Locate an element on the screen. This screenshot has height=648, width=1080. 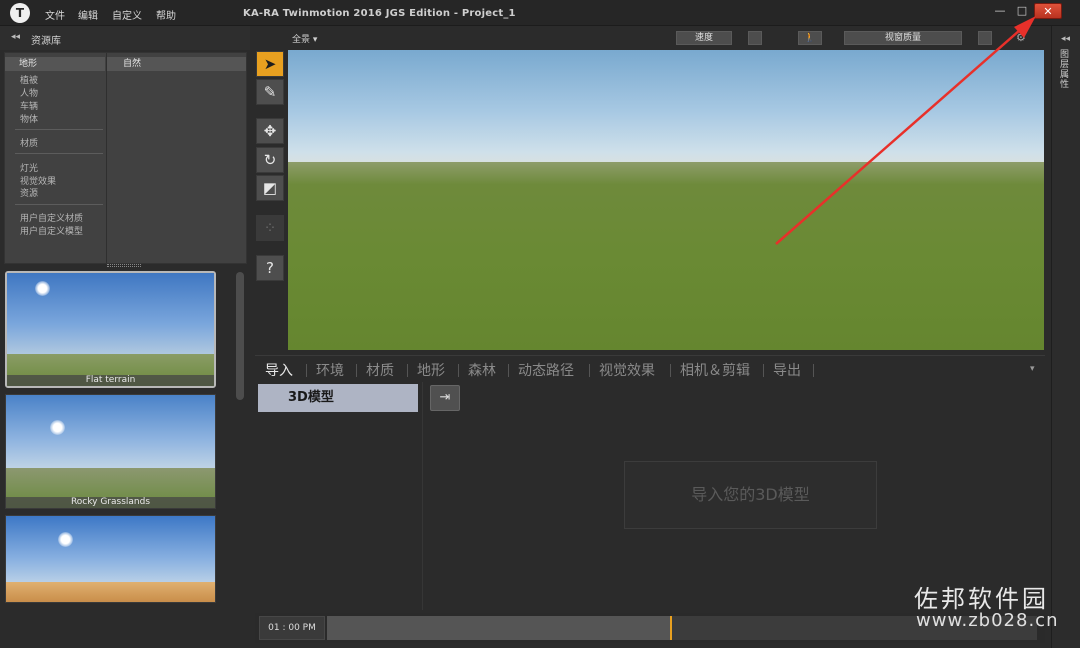
thumbnail-scrollbar is located at coordinates (240, 336).